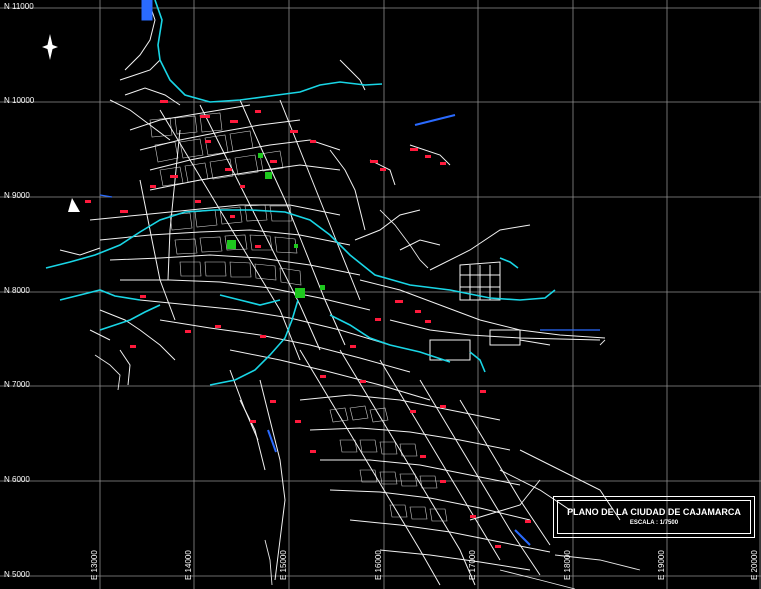 This screenshot has width=761, height=589. Describe the element at coordinates (17, 195) in the screenshot. I see `northing-label: N 9000` at that location.